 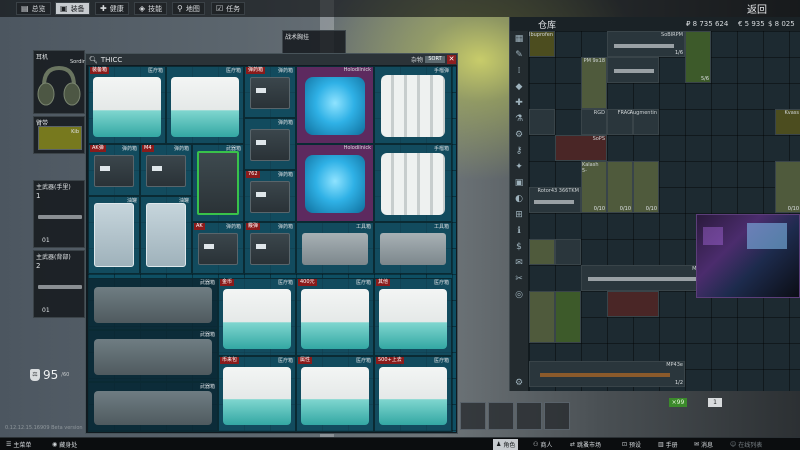 What do you see at coordinates (581, 148) in the screenshot?
I see `stash-item: SoPS` at bounding box center [581, 148].